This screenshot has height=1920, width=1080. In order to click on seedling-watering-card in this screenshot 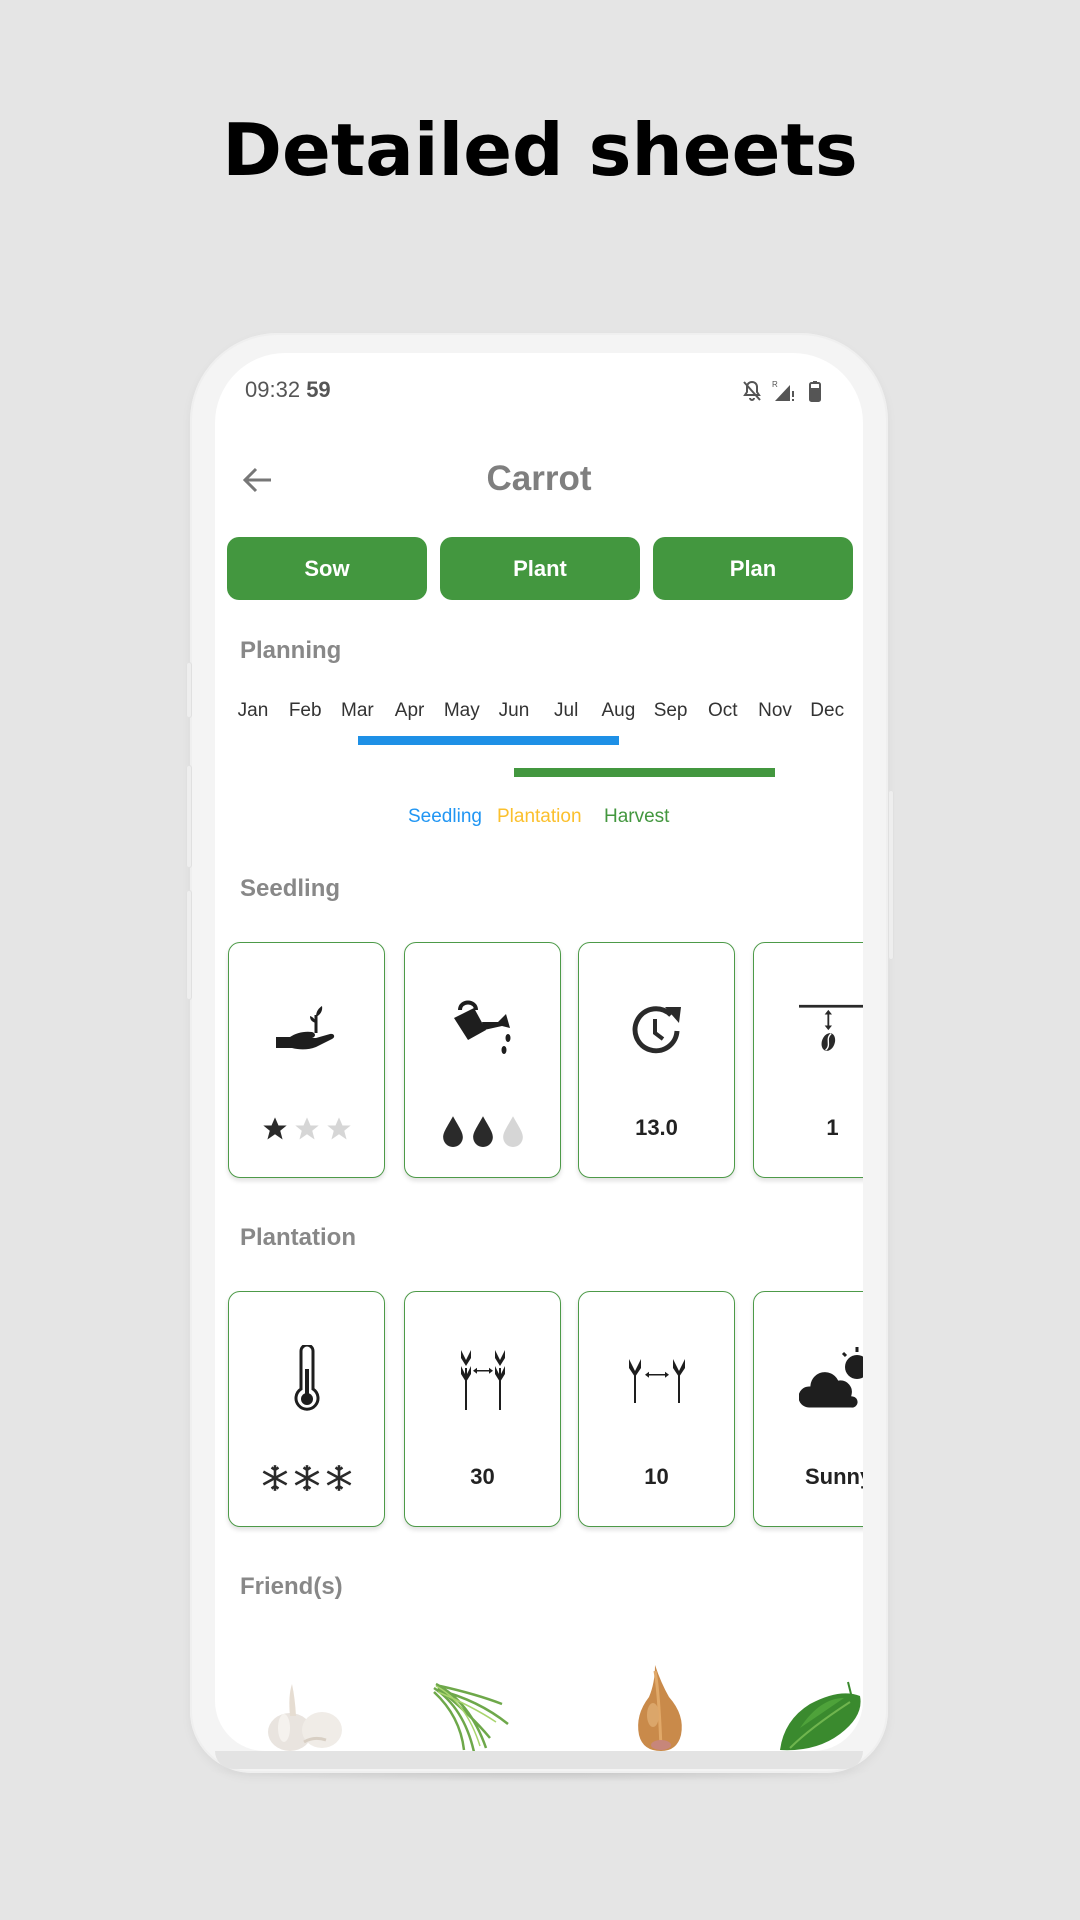, I will do `click(482, 1060)`.